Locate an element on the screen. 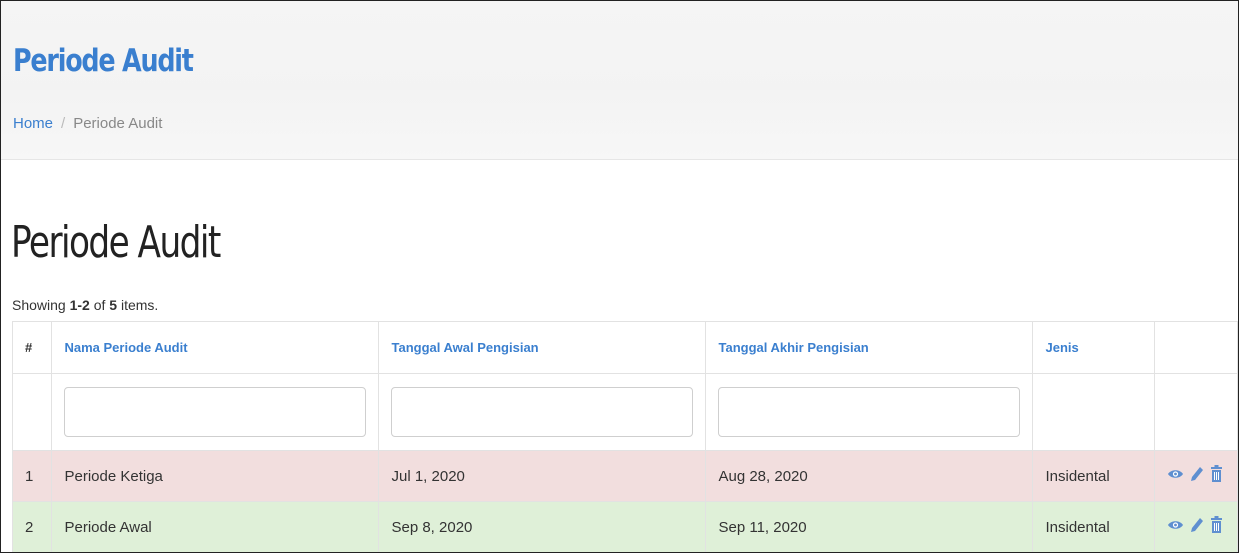 This screenshot has width=1239, height=553. cell-number: 1 is located at coordinates (32, 476).